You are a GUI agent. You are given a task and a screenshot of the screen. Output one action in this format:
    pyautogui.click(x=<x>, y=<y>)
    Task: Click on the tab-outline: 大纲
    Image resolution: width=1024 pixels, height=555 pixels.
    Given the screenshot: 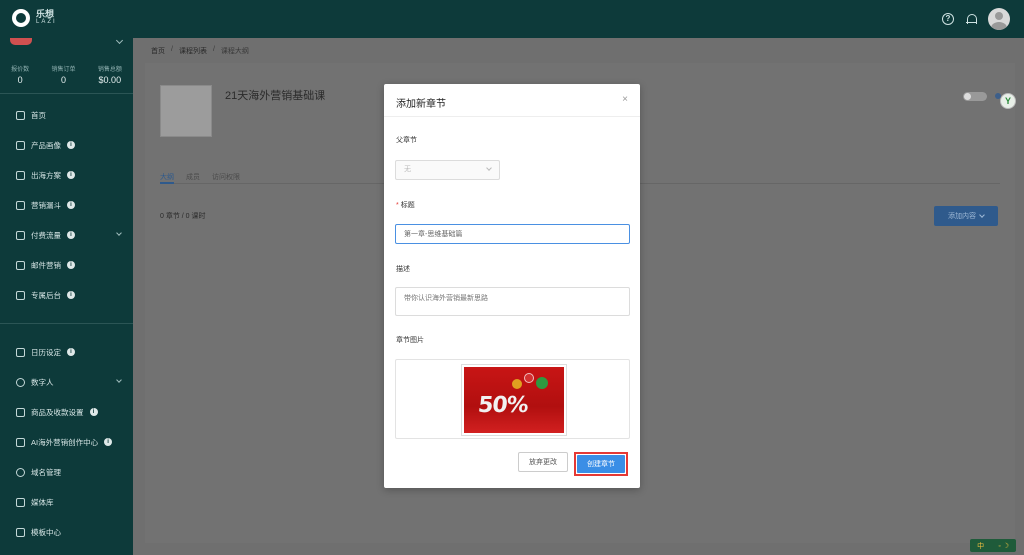 What is the action you would take?
    pyautogui.click(x=167, y=177)
    